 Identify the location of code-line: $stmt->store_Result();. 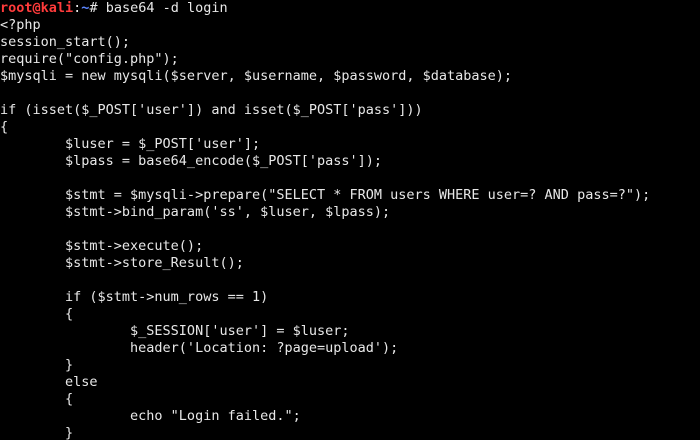
(122, 263).